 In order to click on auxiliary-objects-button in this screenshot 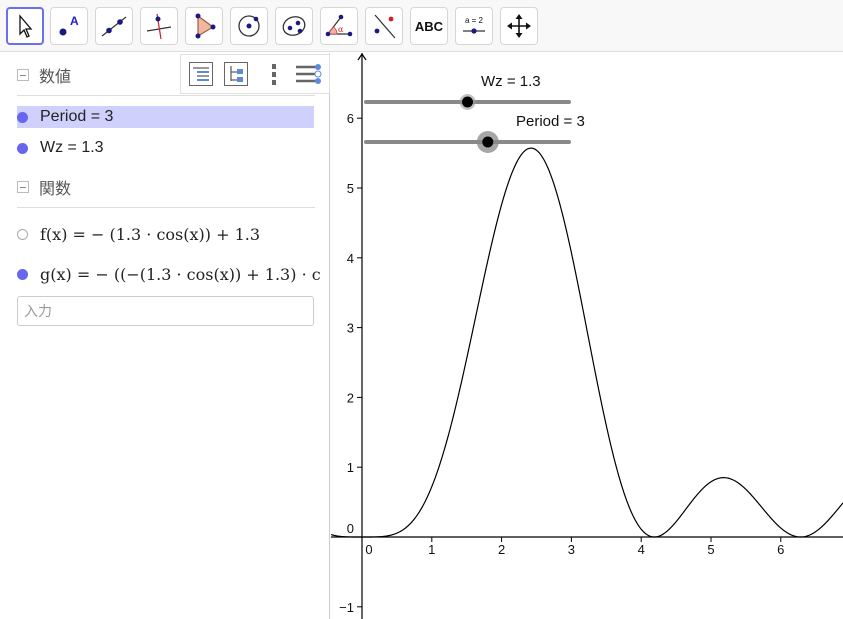, I will do `click(236, 74)`.